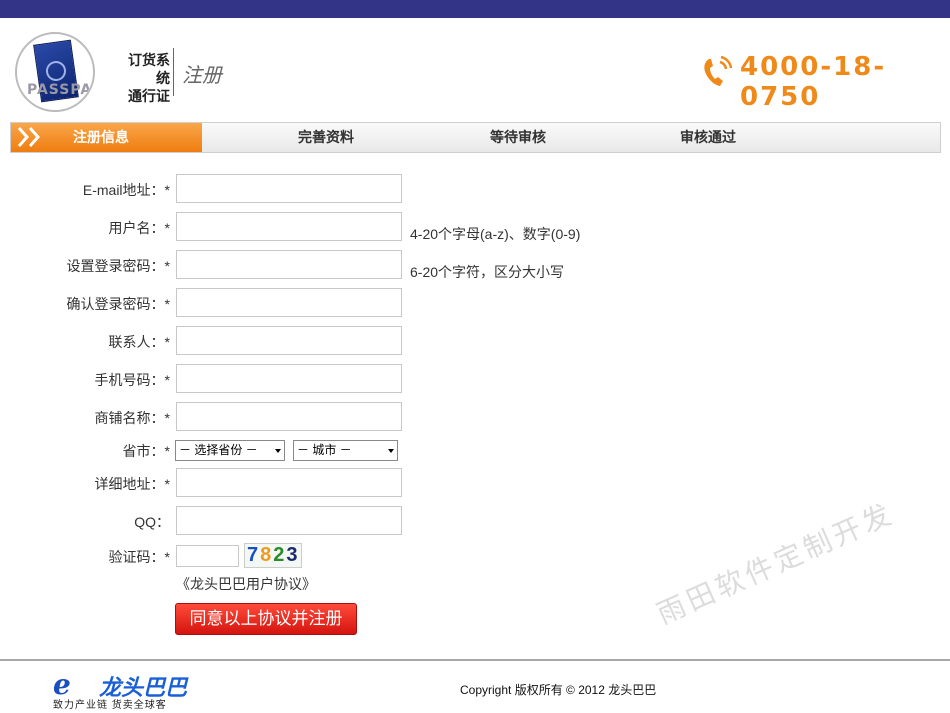 The image size is (950, 713). I want to click on captcha-char: 8, so click(267, 555).